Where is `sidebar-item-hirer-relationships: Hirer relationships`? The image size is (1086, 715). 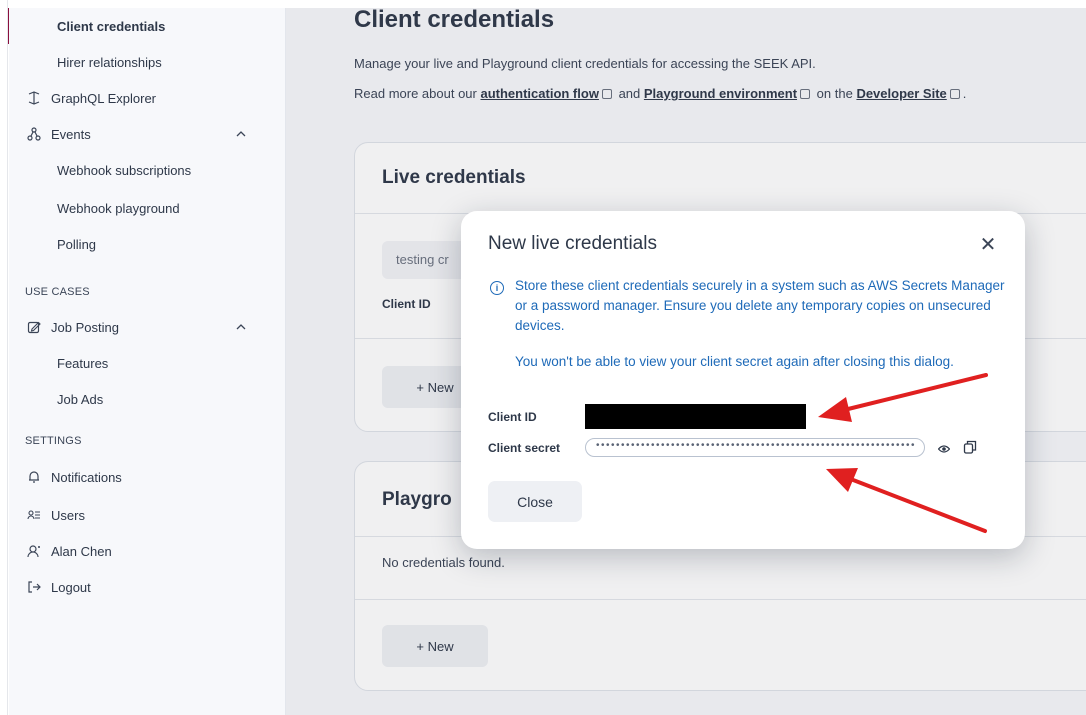
sidebar-item-hirer-relationships: Hirer relationships is located at coordinates (147, 62).